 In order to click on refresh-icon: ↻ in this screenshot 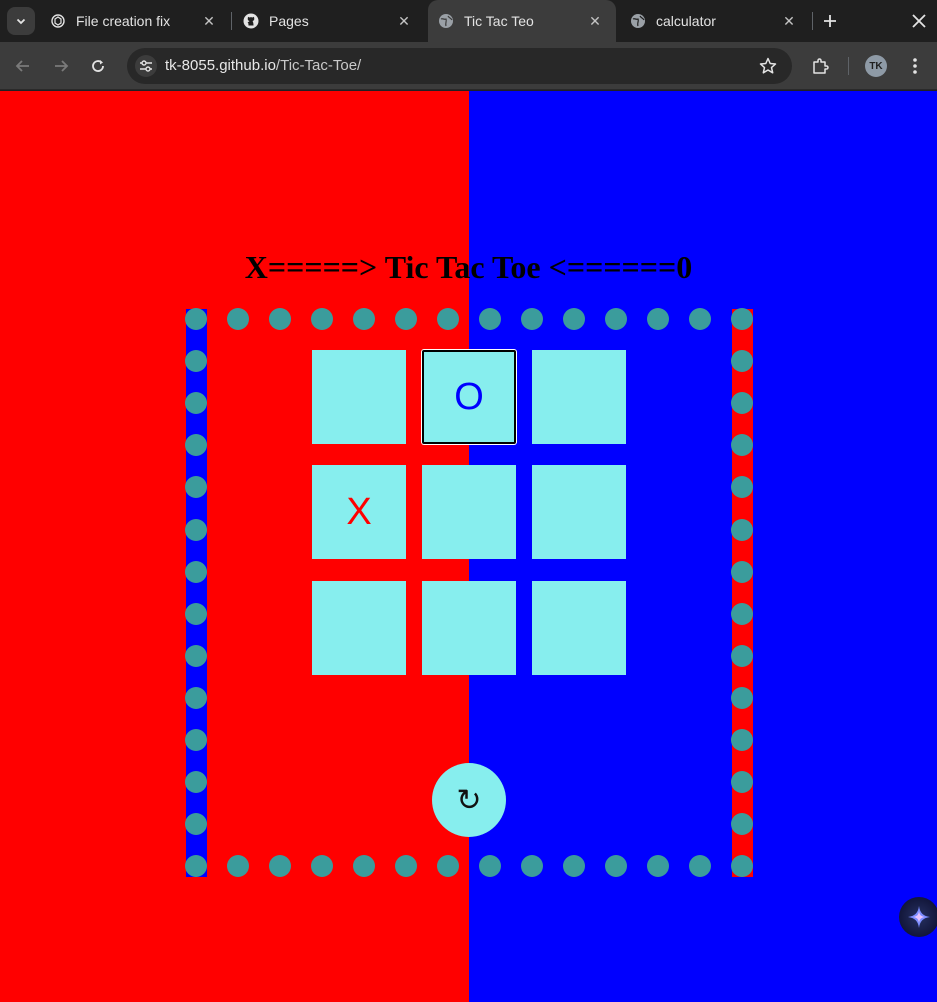, I will do `click(469, 800)`.